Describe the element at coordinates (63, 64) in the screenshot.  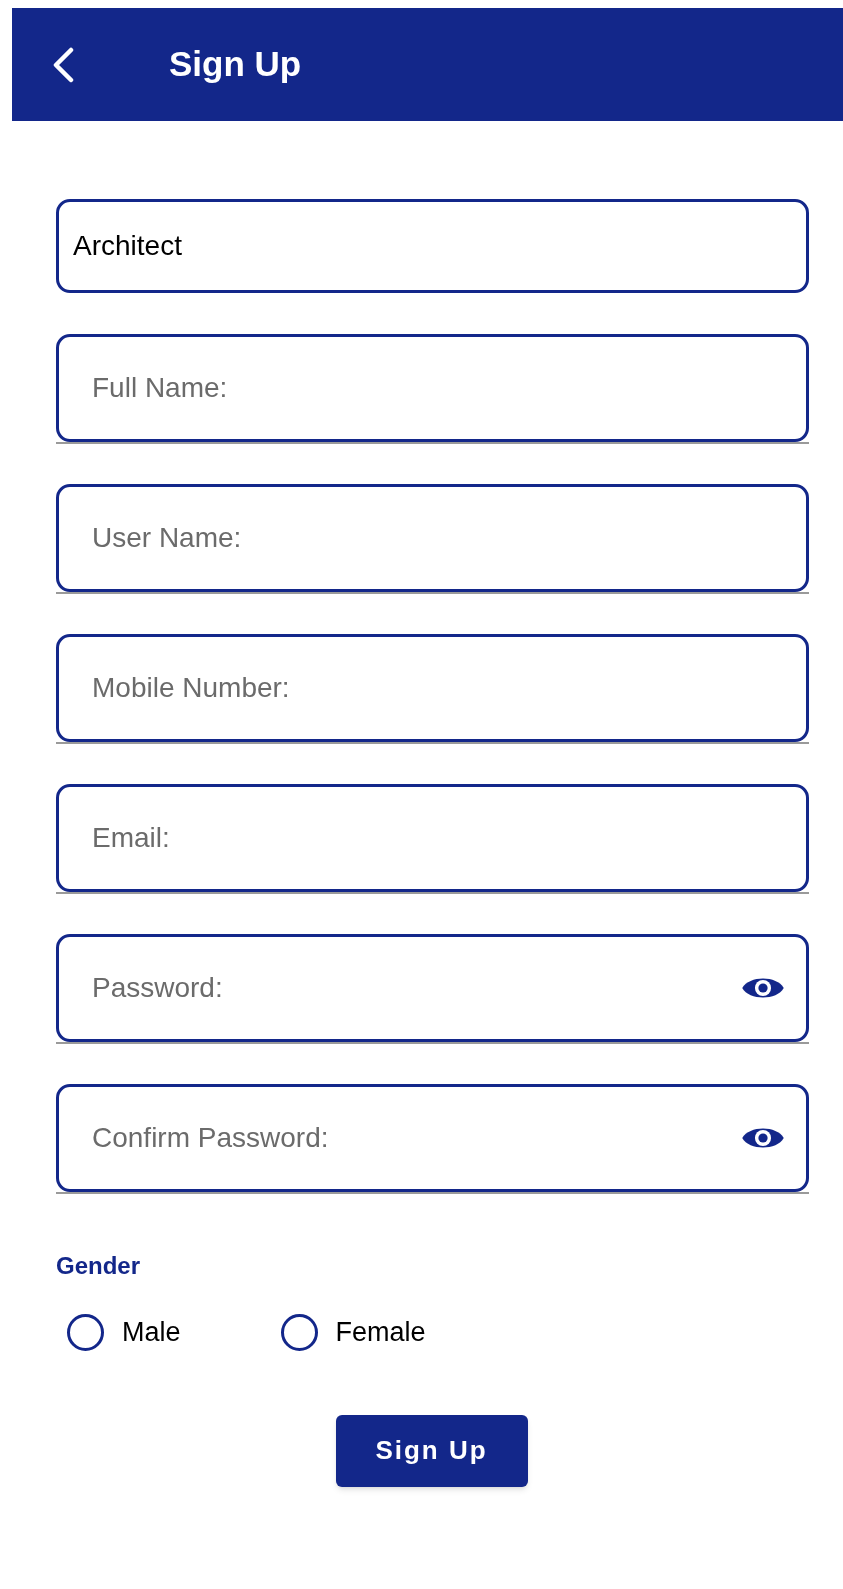
I see `back-icon` at that location.